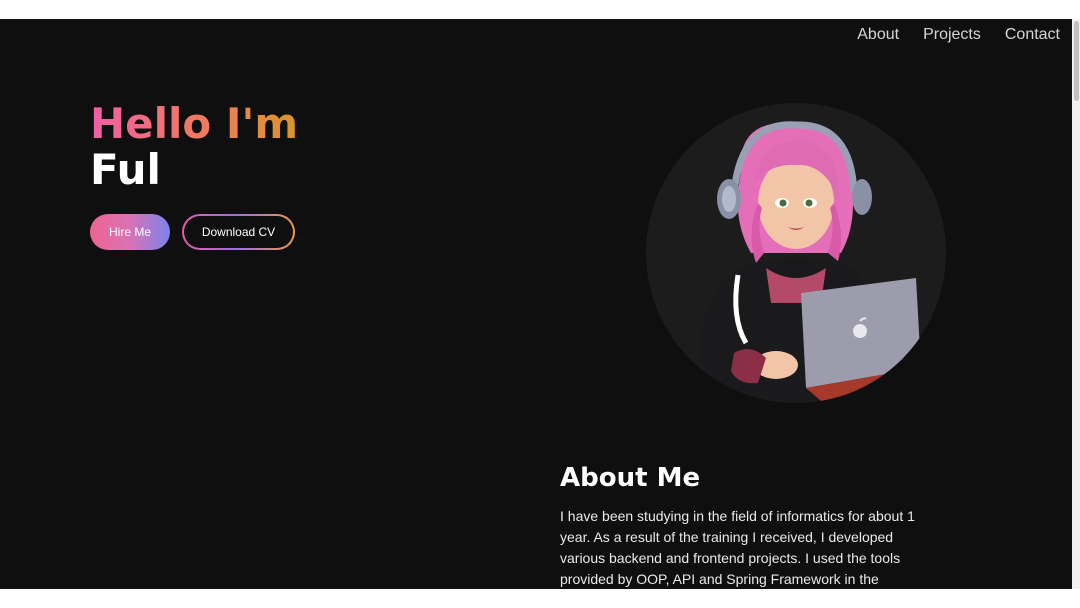 Image resolution: width=1080 pixels, height=608 pixels. What do you see at coordinates (130, 232) in the screenshot?
I see `hire-me-button: Hire Me` at bounding box center [130, 232].